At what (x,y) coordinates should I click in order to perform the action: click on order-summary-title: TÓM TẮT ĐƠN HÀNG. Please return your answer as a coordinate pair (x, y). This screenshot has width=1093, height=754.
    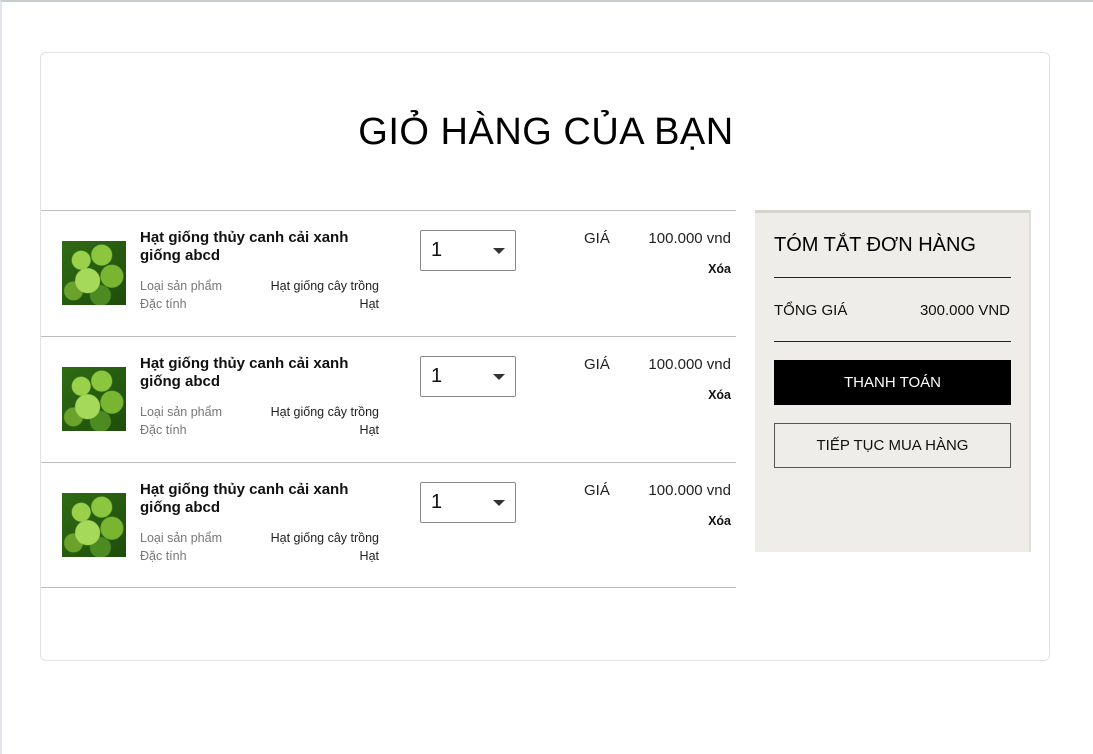
    Looking at the image, I should click on (875, 245).